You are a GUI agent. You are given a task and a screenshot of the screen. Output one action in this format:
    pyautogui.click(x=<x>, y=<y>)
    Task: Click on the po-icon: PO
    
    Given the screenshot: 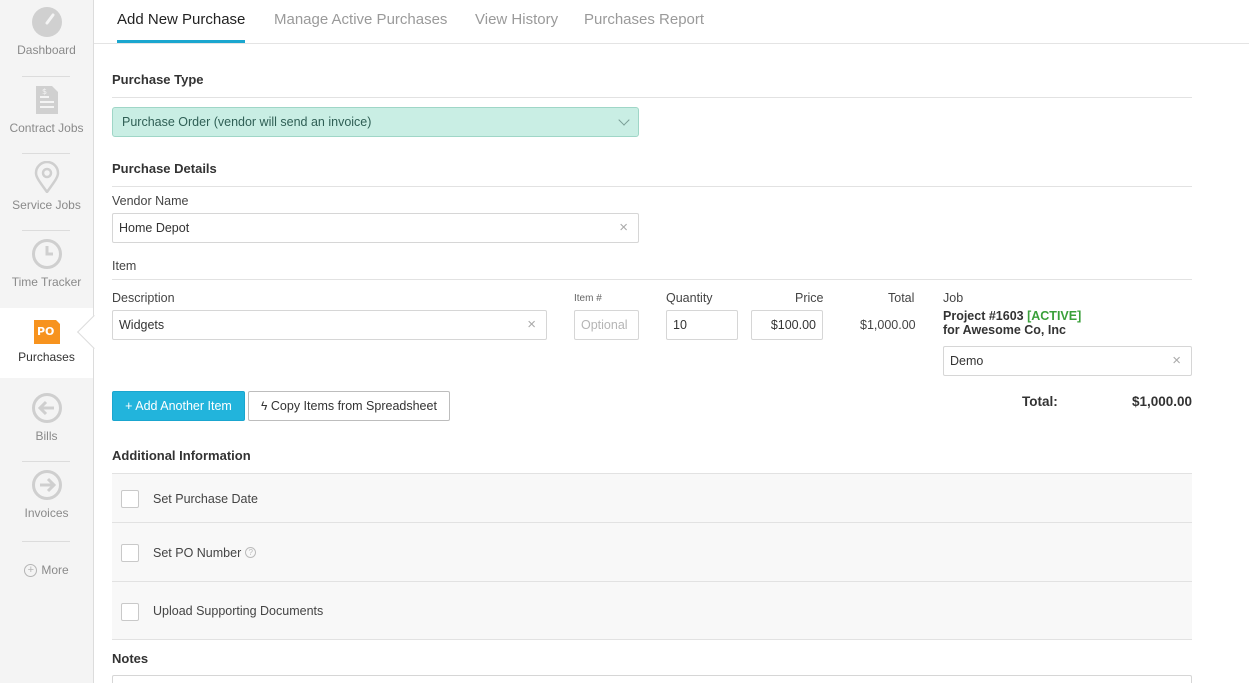 What is the action you would take?
    pyautogui.click(x=46, y=332)
    